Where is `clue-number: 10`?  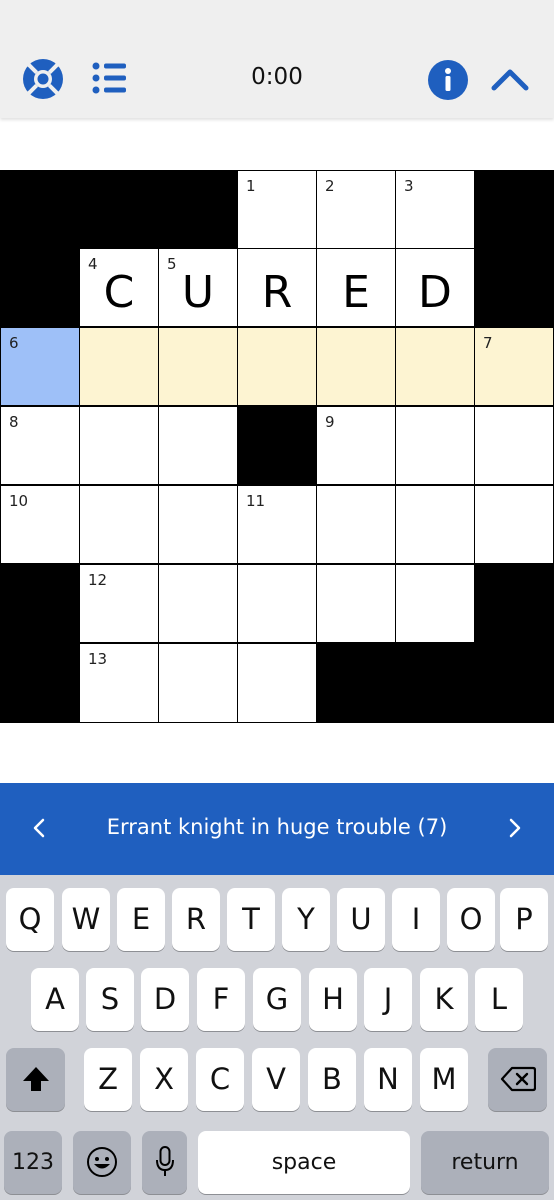 clue-number: 10 is located at coordinates (19, 501).